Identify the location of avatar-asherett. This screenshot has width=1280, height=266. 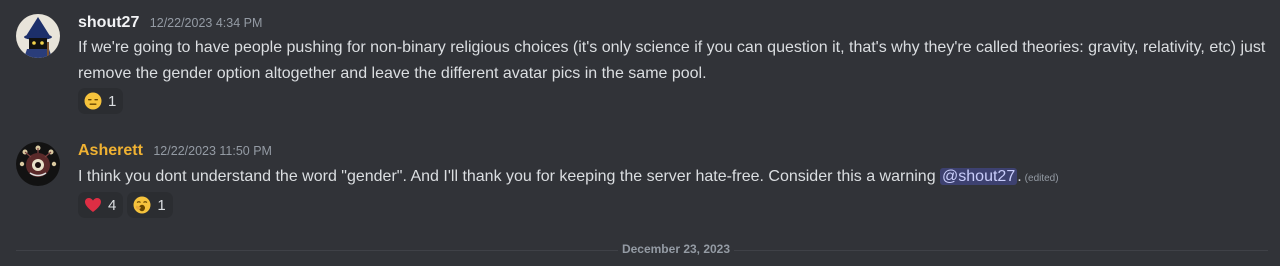
(38, 164).